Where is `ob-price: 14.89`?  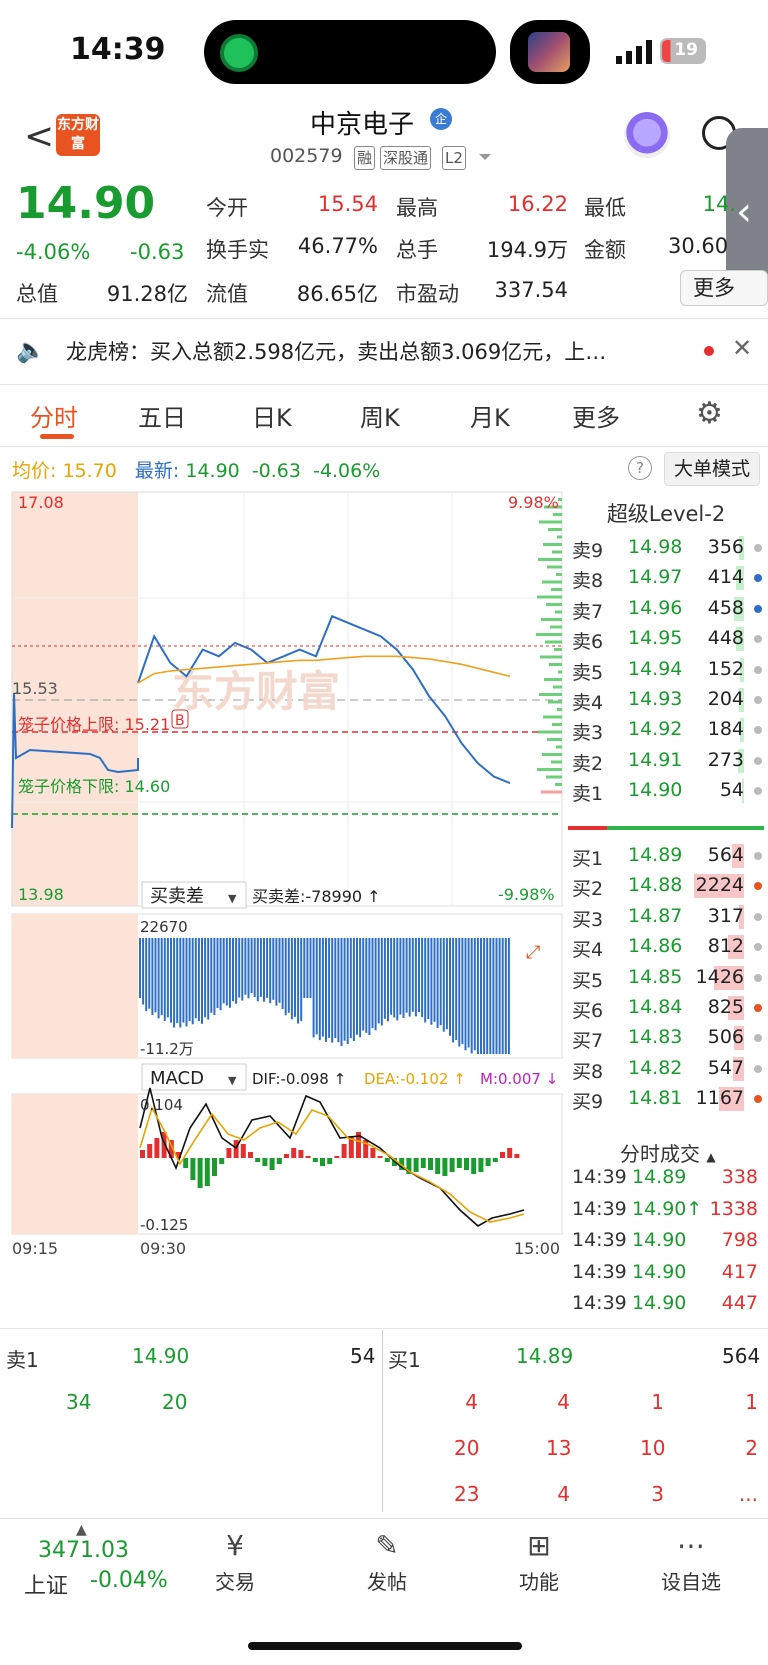
ob-price: 14.89 is located at coordinates (655, 855).